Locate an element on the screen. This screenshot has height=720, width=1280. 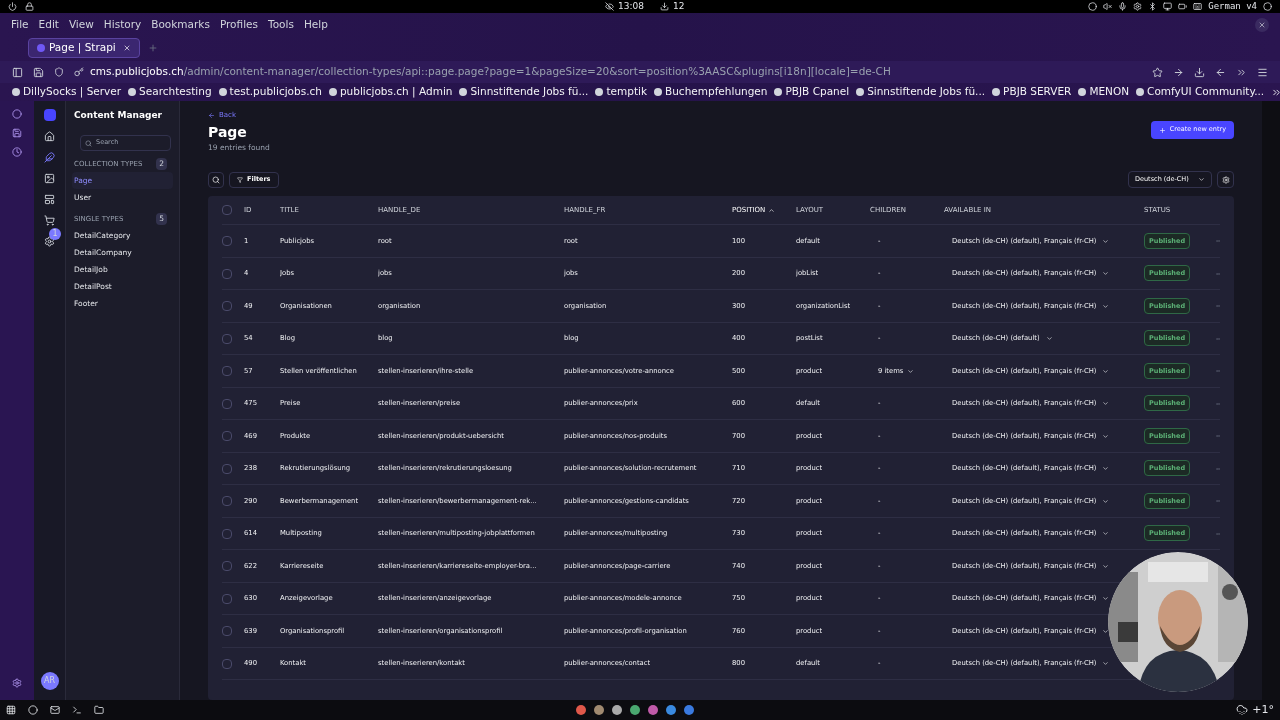
menu-icon is located at coordinates (1262, 72).